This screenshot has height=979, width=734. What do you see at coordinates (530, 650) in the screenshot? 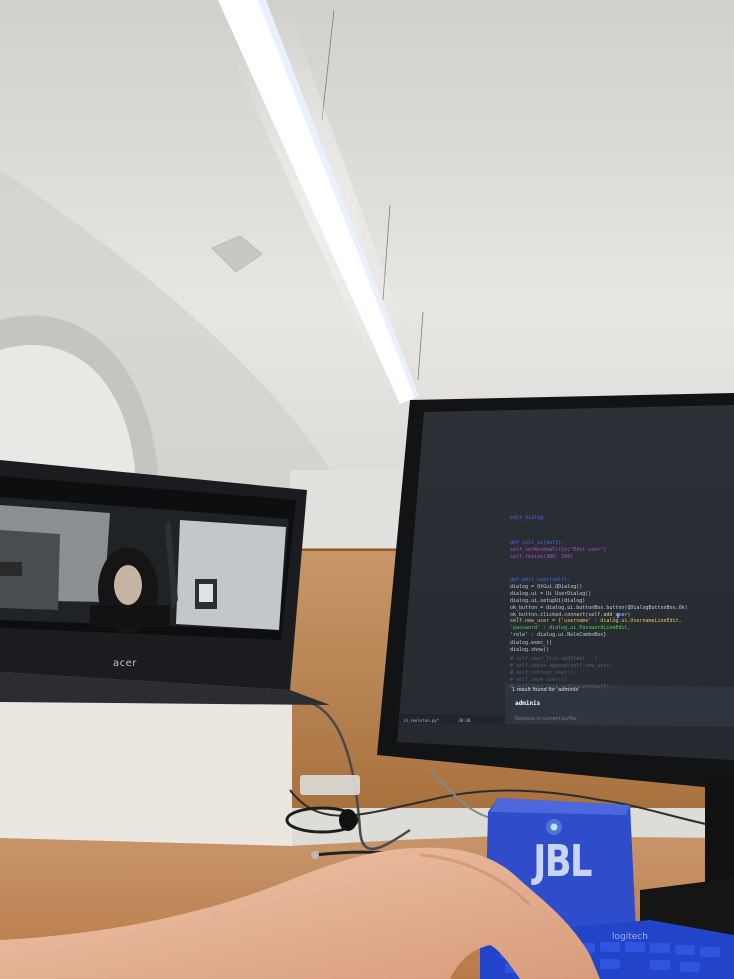
I see `code-line: dialog.show()` at bounding box center [530, 650].